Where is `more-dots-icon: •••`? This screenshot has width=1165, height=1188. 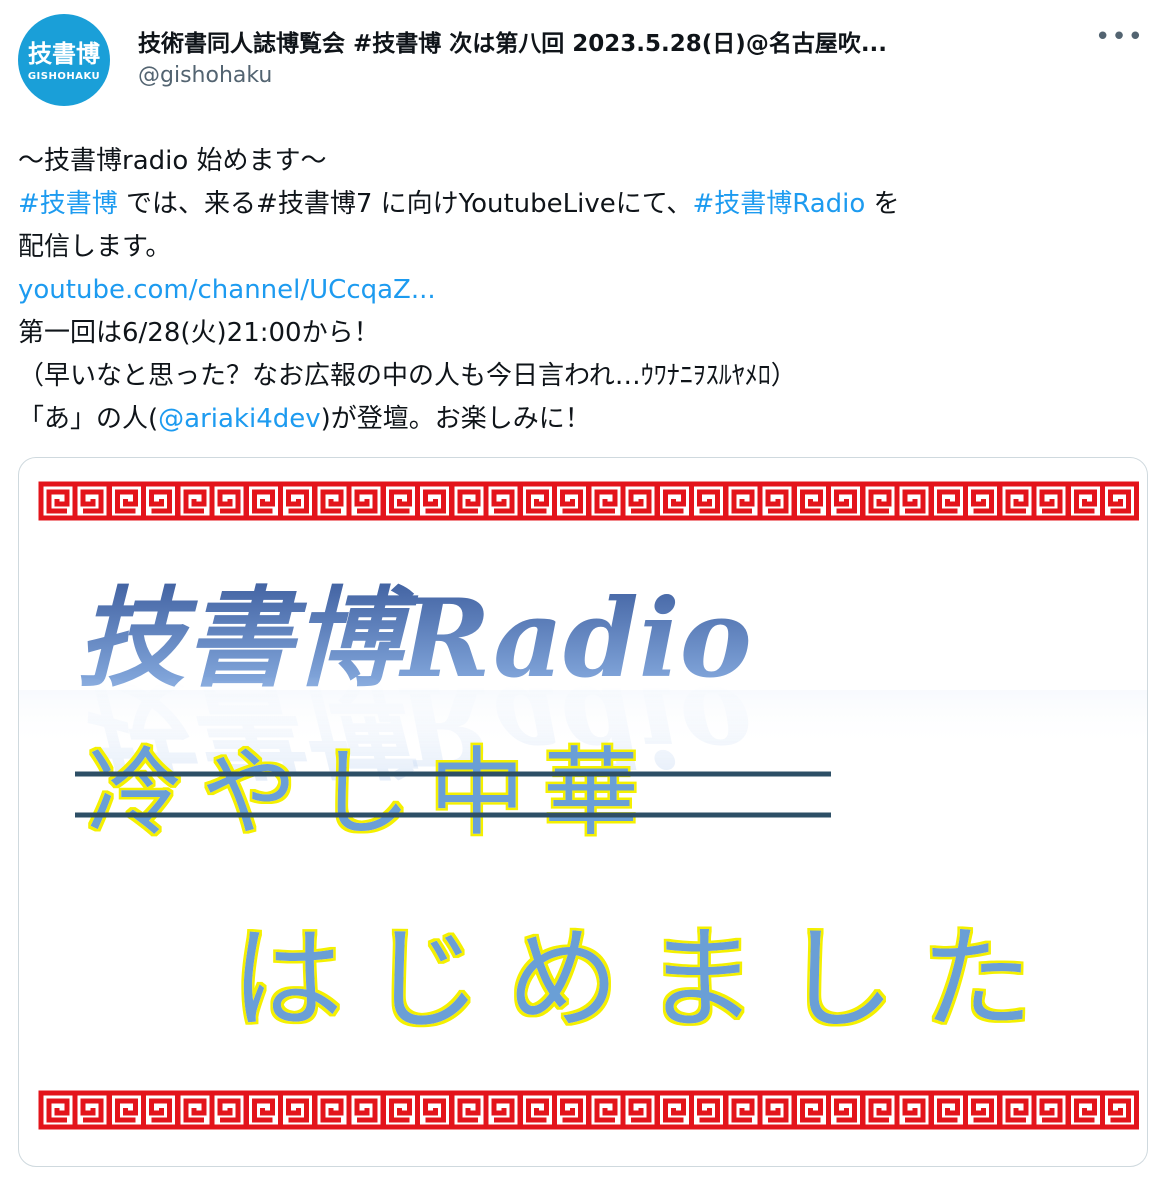 more-dots-icon: ••• is located at coordinates (1119, 37).